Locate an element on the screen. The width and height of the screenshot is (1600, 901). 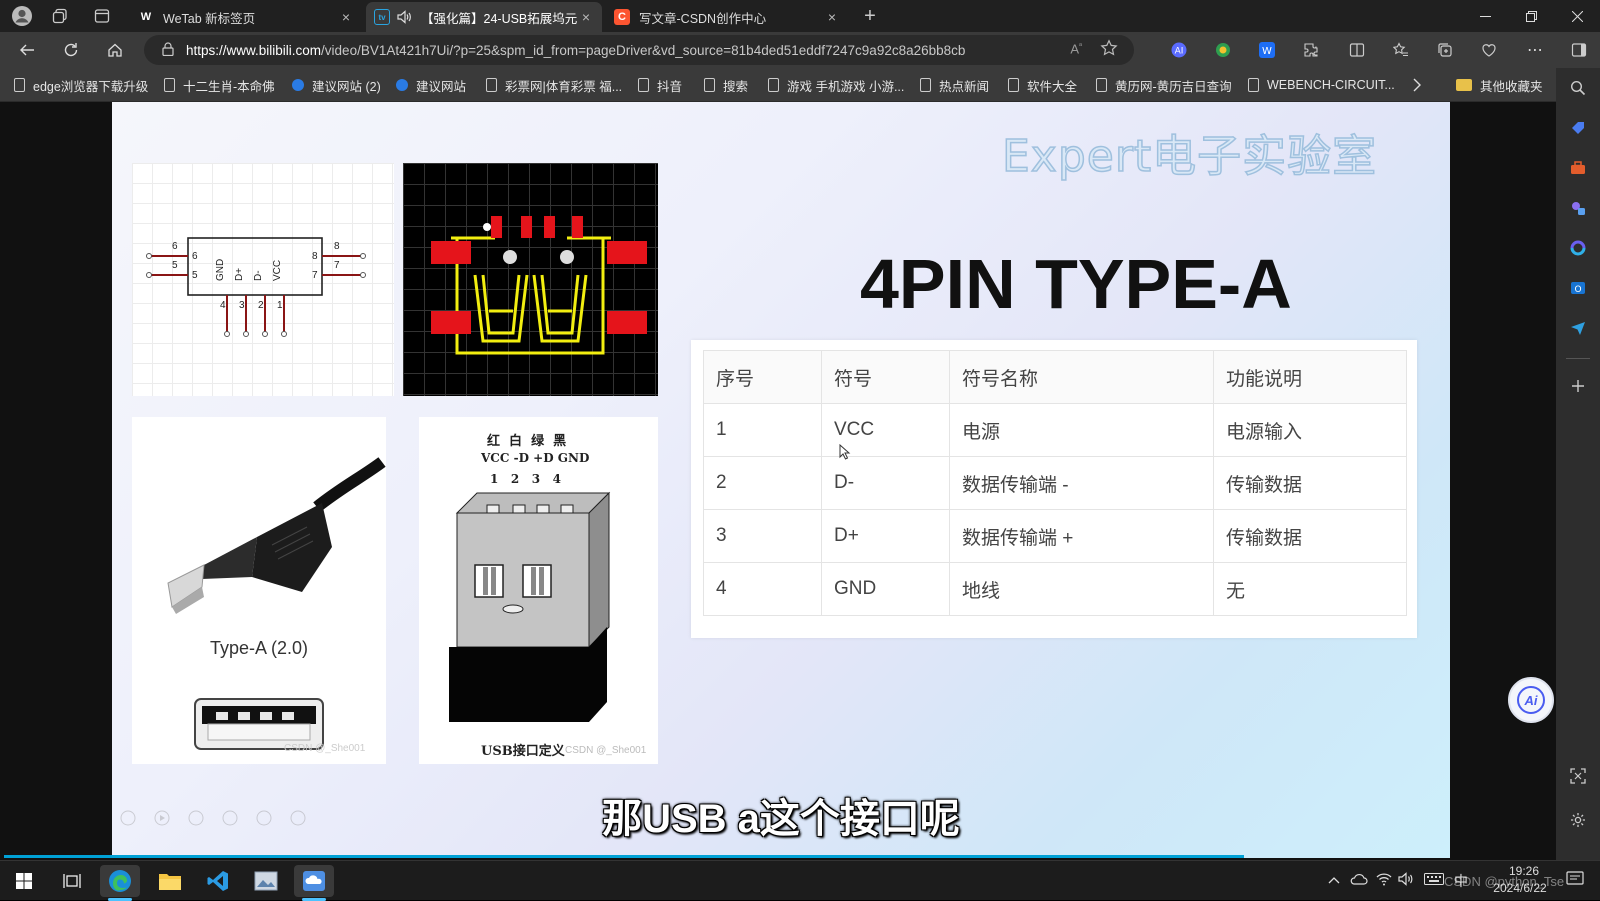
extensions-icon is located at coordinates (1311, 50).